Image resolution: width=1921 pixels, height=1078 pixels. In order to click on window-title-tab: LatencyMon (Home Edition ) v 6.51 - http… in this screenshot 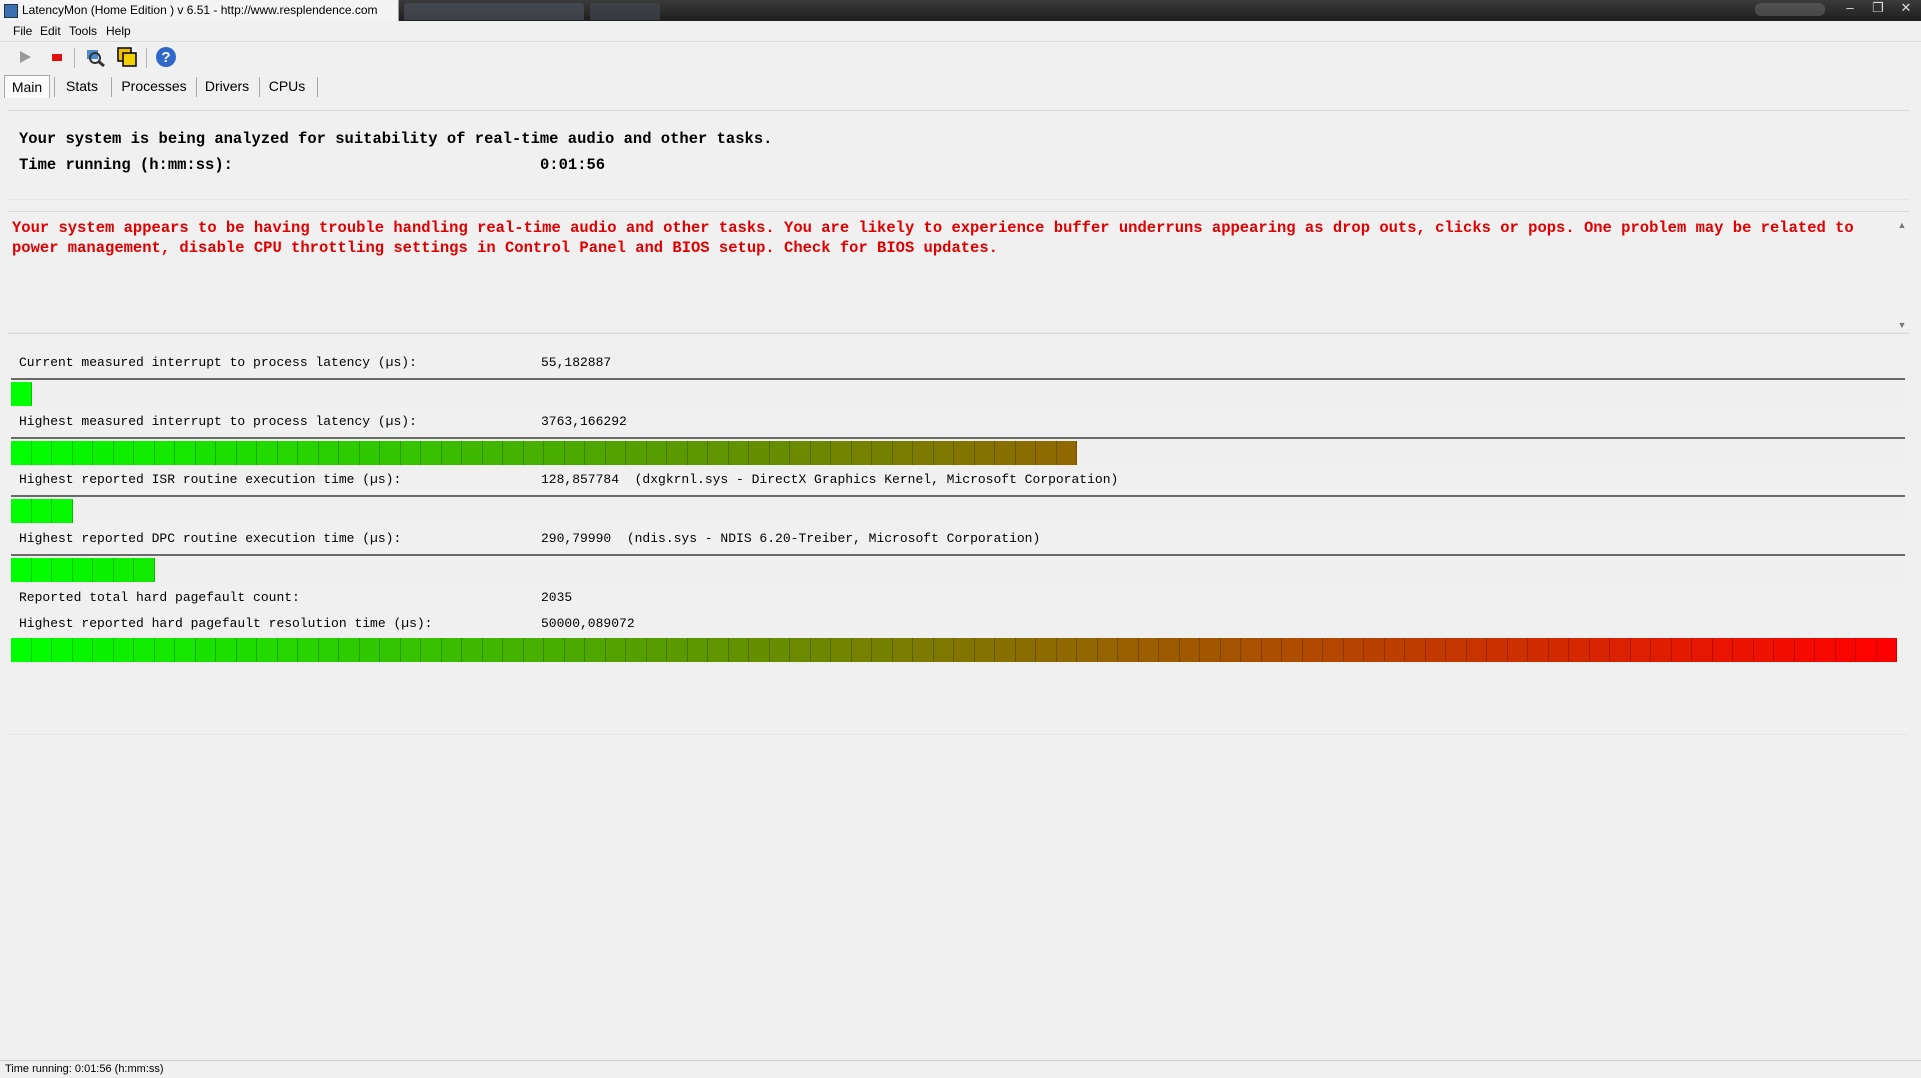, I will do `click(199, 10)`.